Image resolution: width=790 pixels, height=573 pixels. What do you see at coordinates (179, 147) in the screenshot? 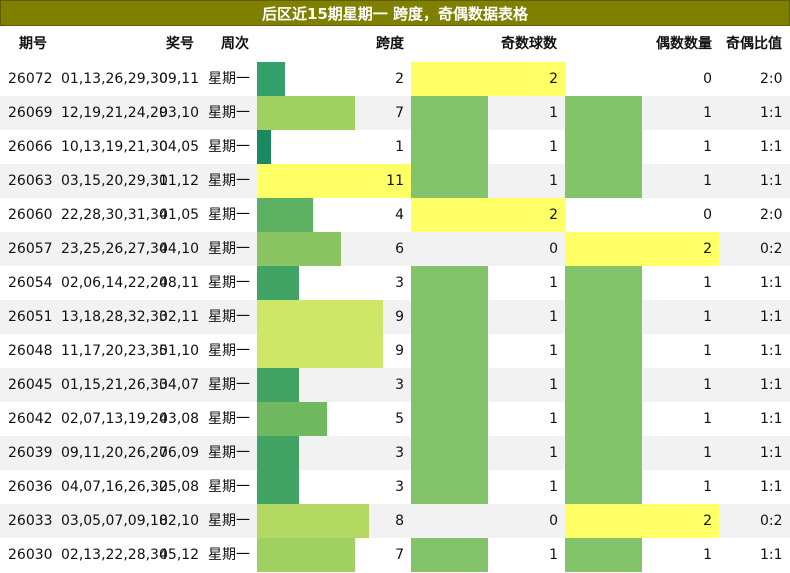
I see `back-numbers-cell: 04,05` at bounding box center [179, 147].